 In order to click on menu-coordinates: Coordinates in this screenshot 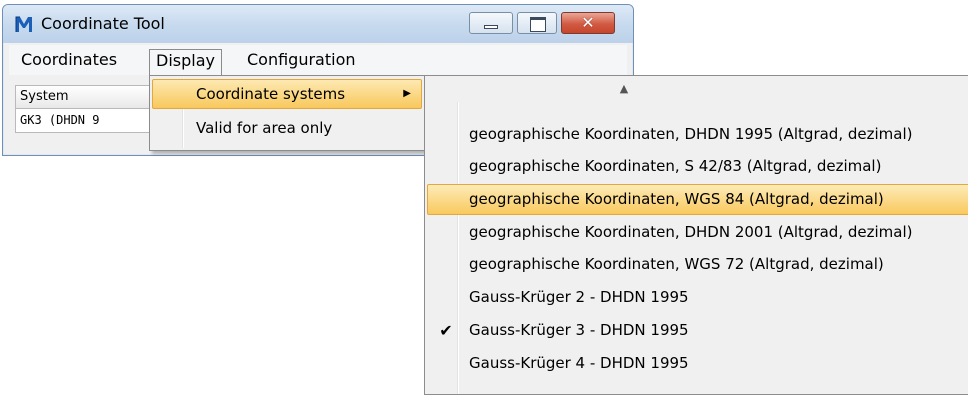, I will do `click(69, 61)`.